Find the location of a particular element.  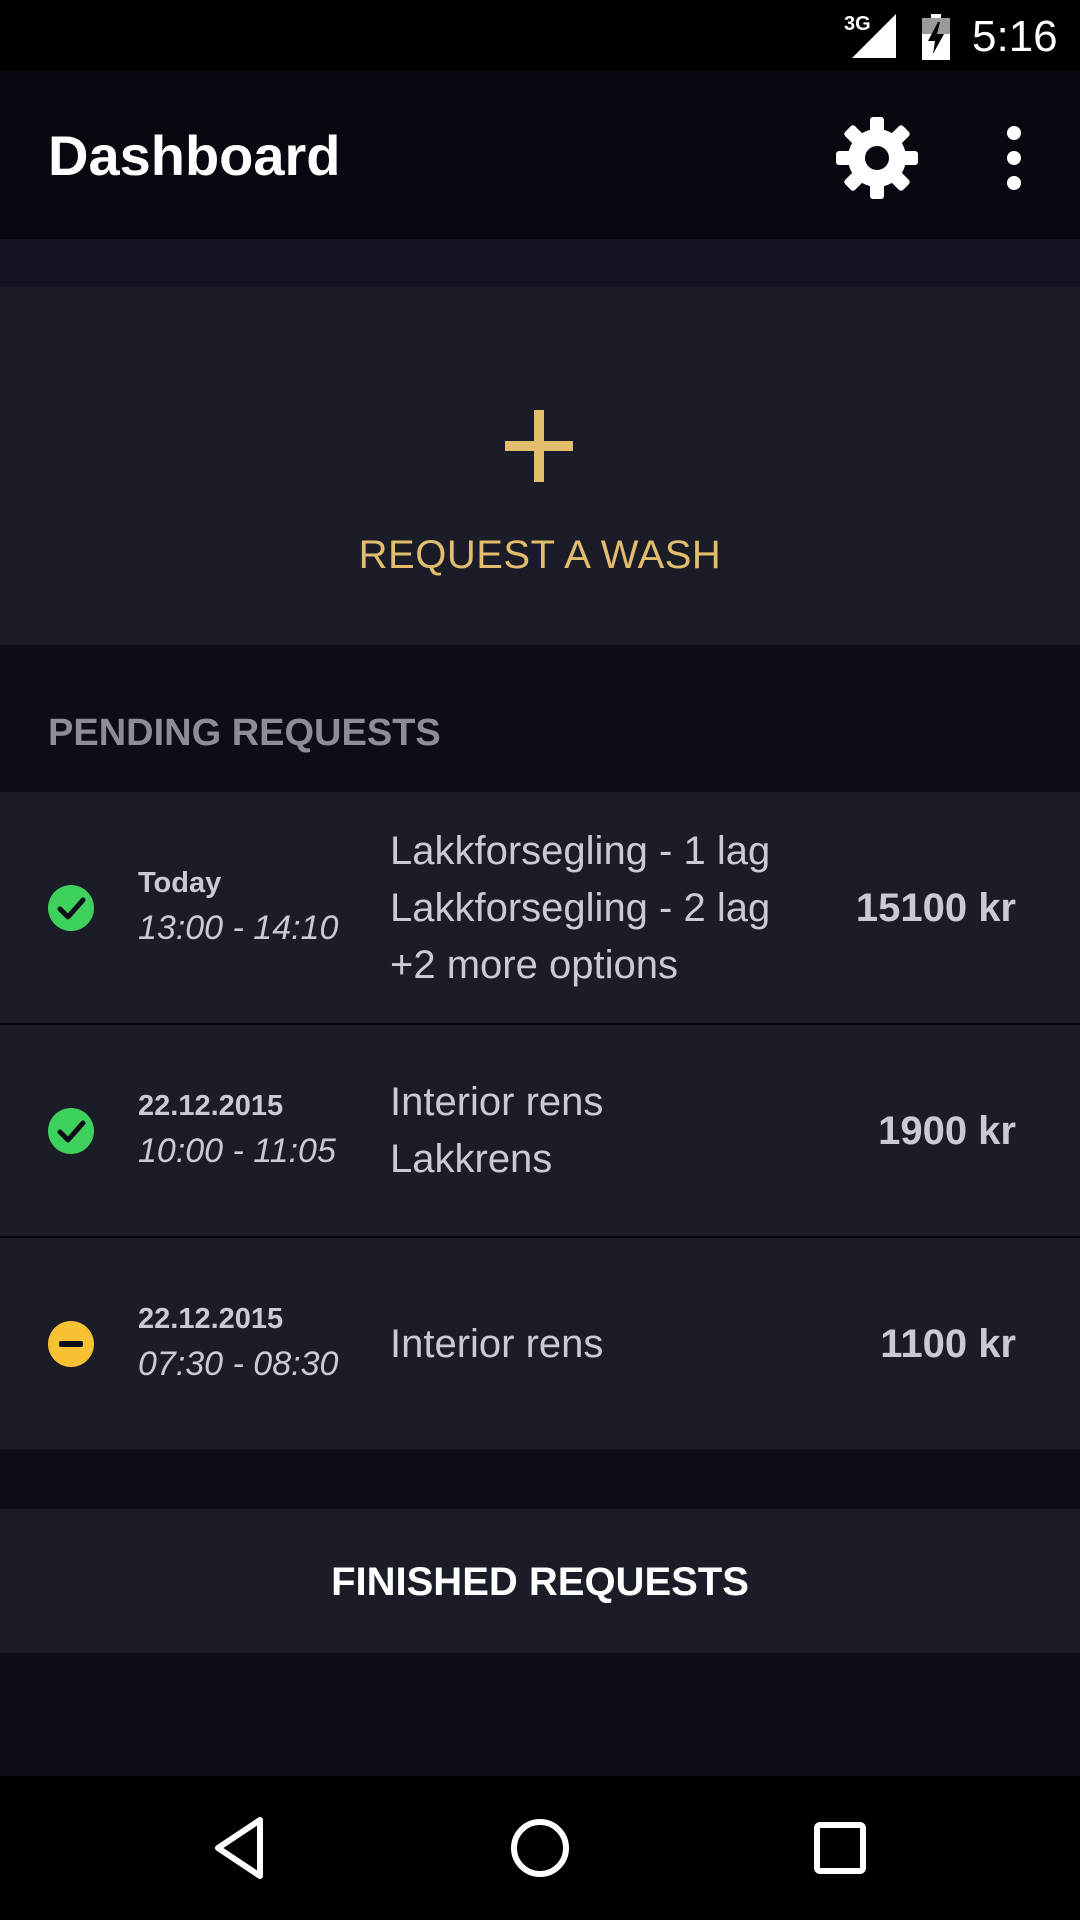

page-title: Dashboard is located at coordinates (194, 155).